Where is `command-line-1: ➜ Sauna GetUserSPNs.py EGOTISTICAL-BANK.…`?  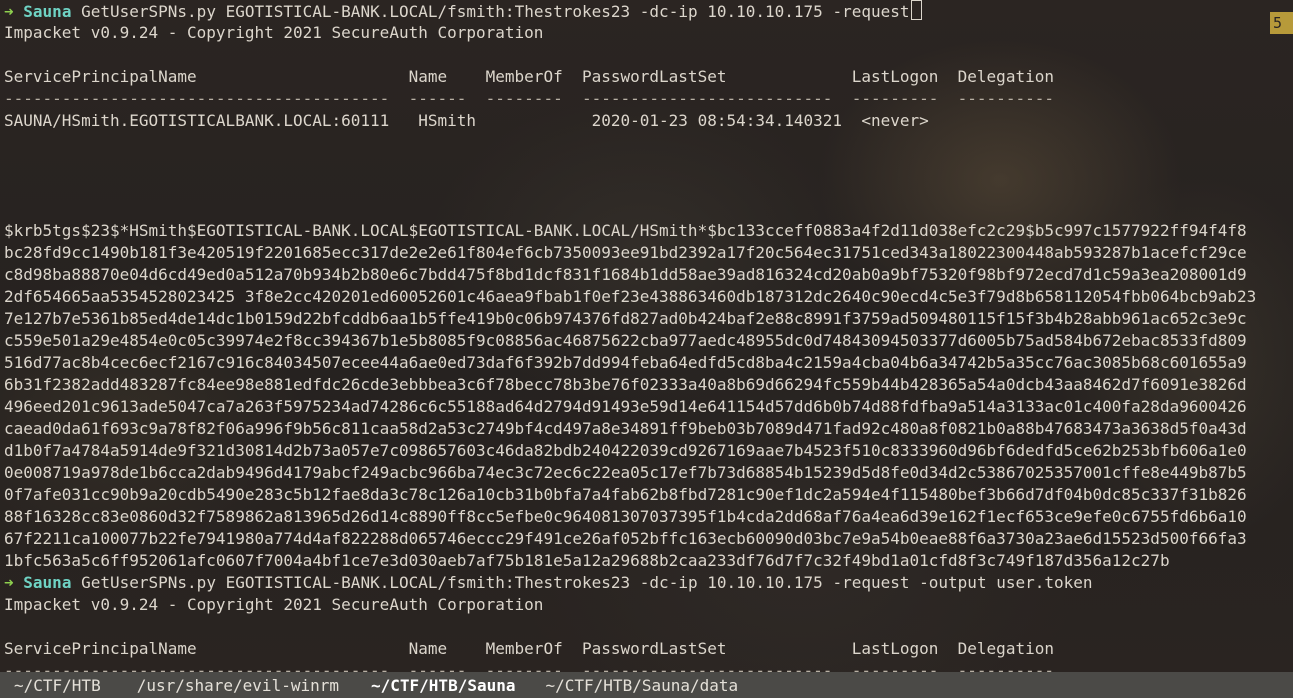 command-line-1: ➜ Sauna GetUserSPNs.py EGOTISTICAL-BANK.… is located at coordinates (648, 11).